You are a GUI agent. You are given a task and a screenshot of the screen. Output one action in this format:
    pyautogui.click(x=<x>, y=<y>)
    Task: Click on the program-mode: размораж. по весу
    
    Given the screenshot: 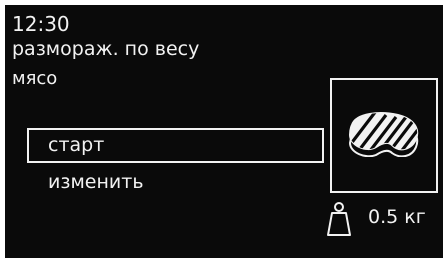 What is the action you would take?
    pyautogui.click(x=106, y=49)
    